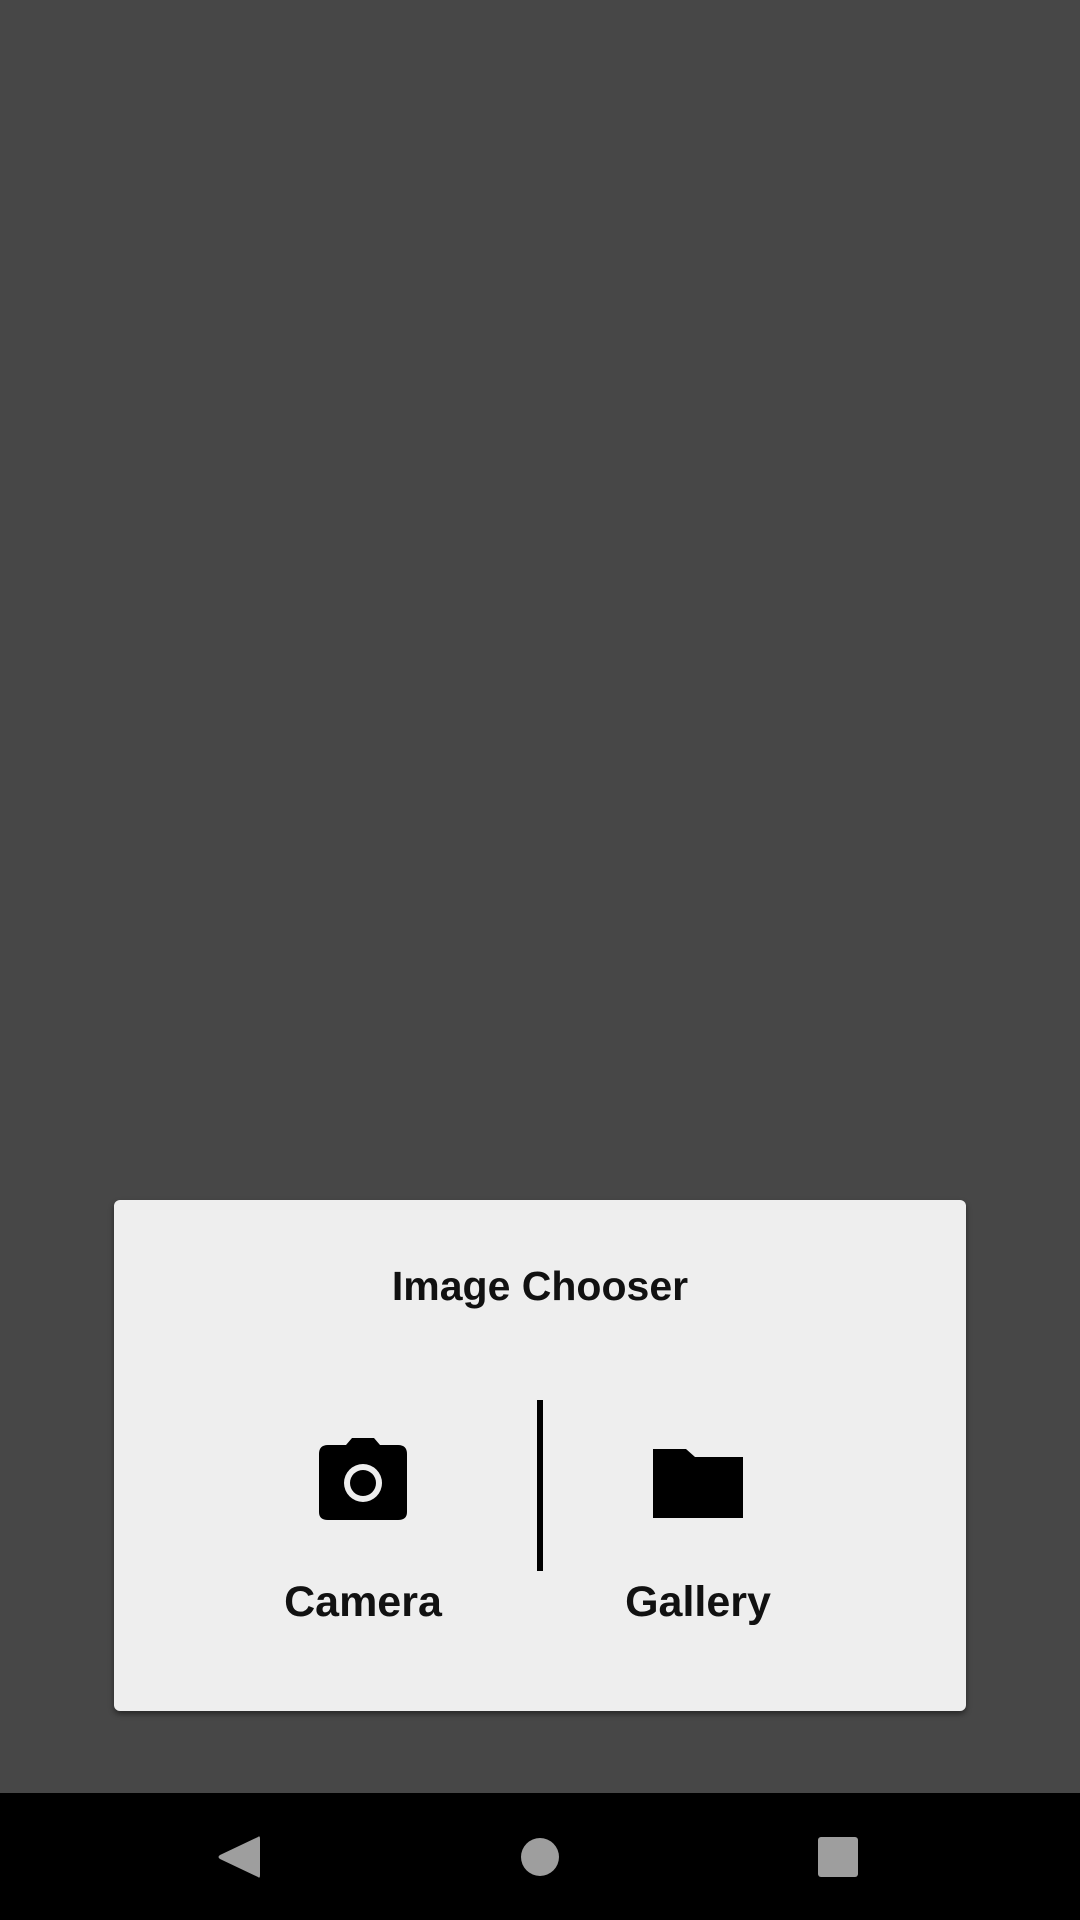  I want to click on camera-option: Camera, so click(363, 1530).